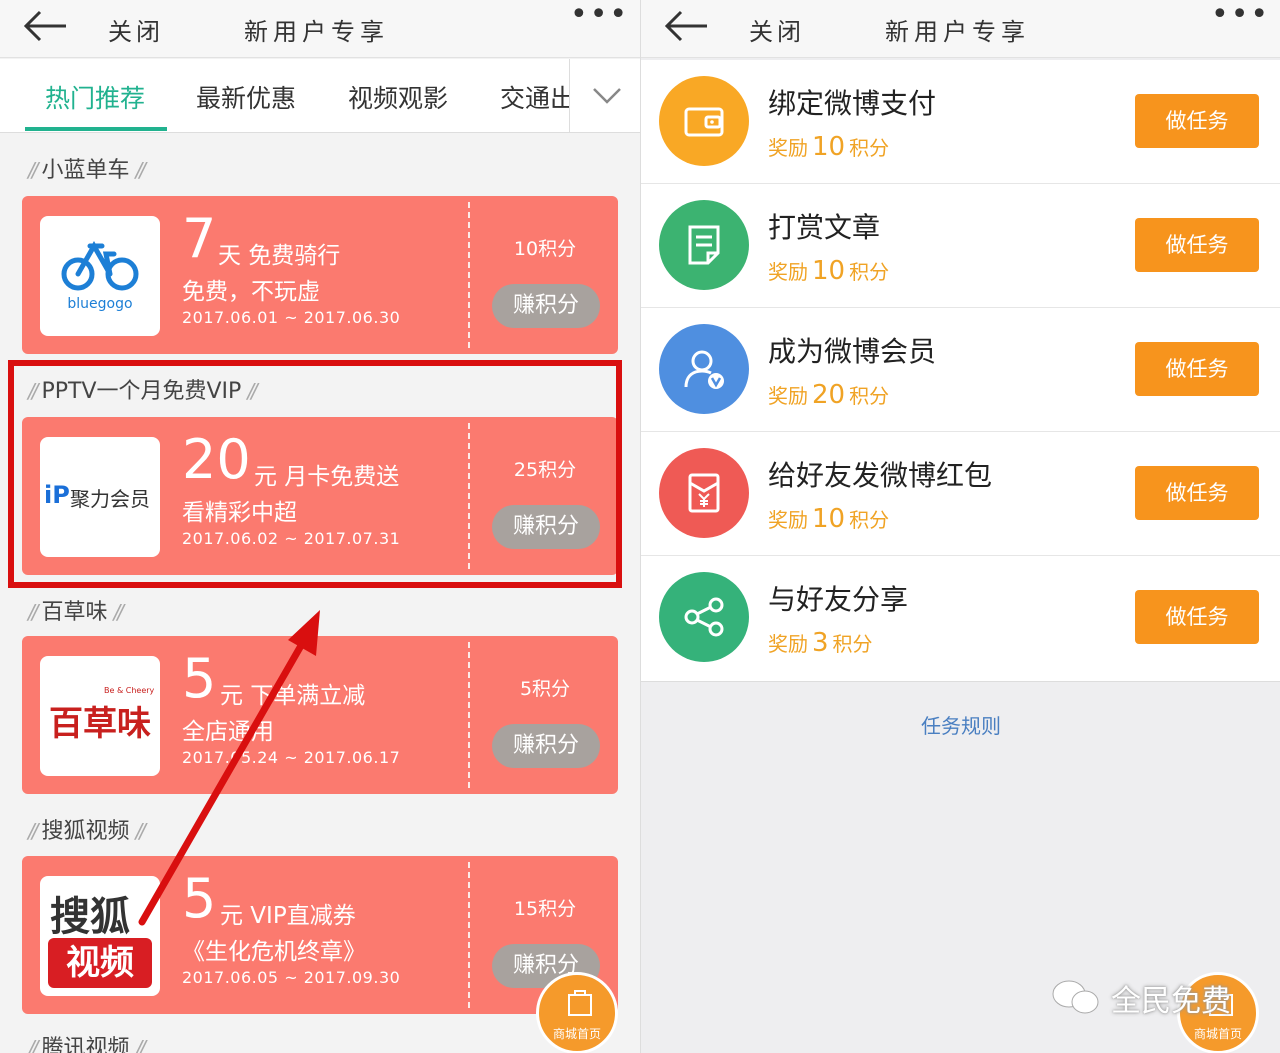 The width and height of the screenshot is (1280, 1053). Describe the element at coordinates (279, 256) in the screenshot. I see `coupon-unit: 天 免费骑行` at that location.